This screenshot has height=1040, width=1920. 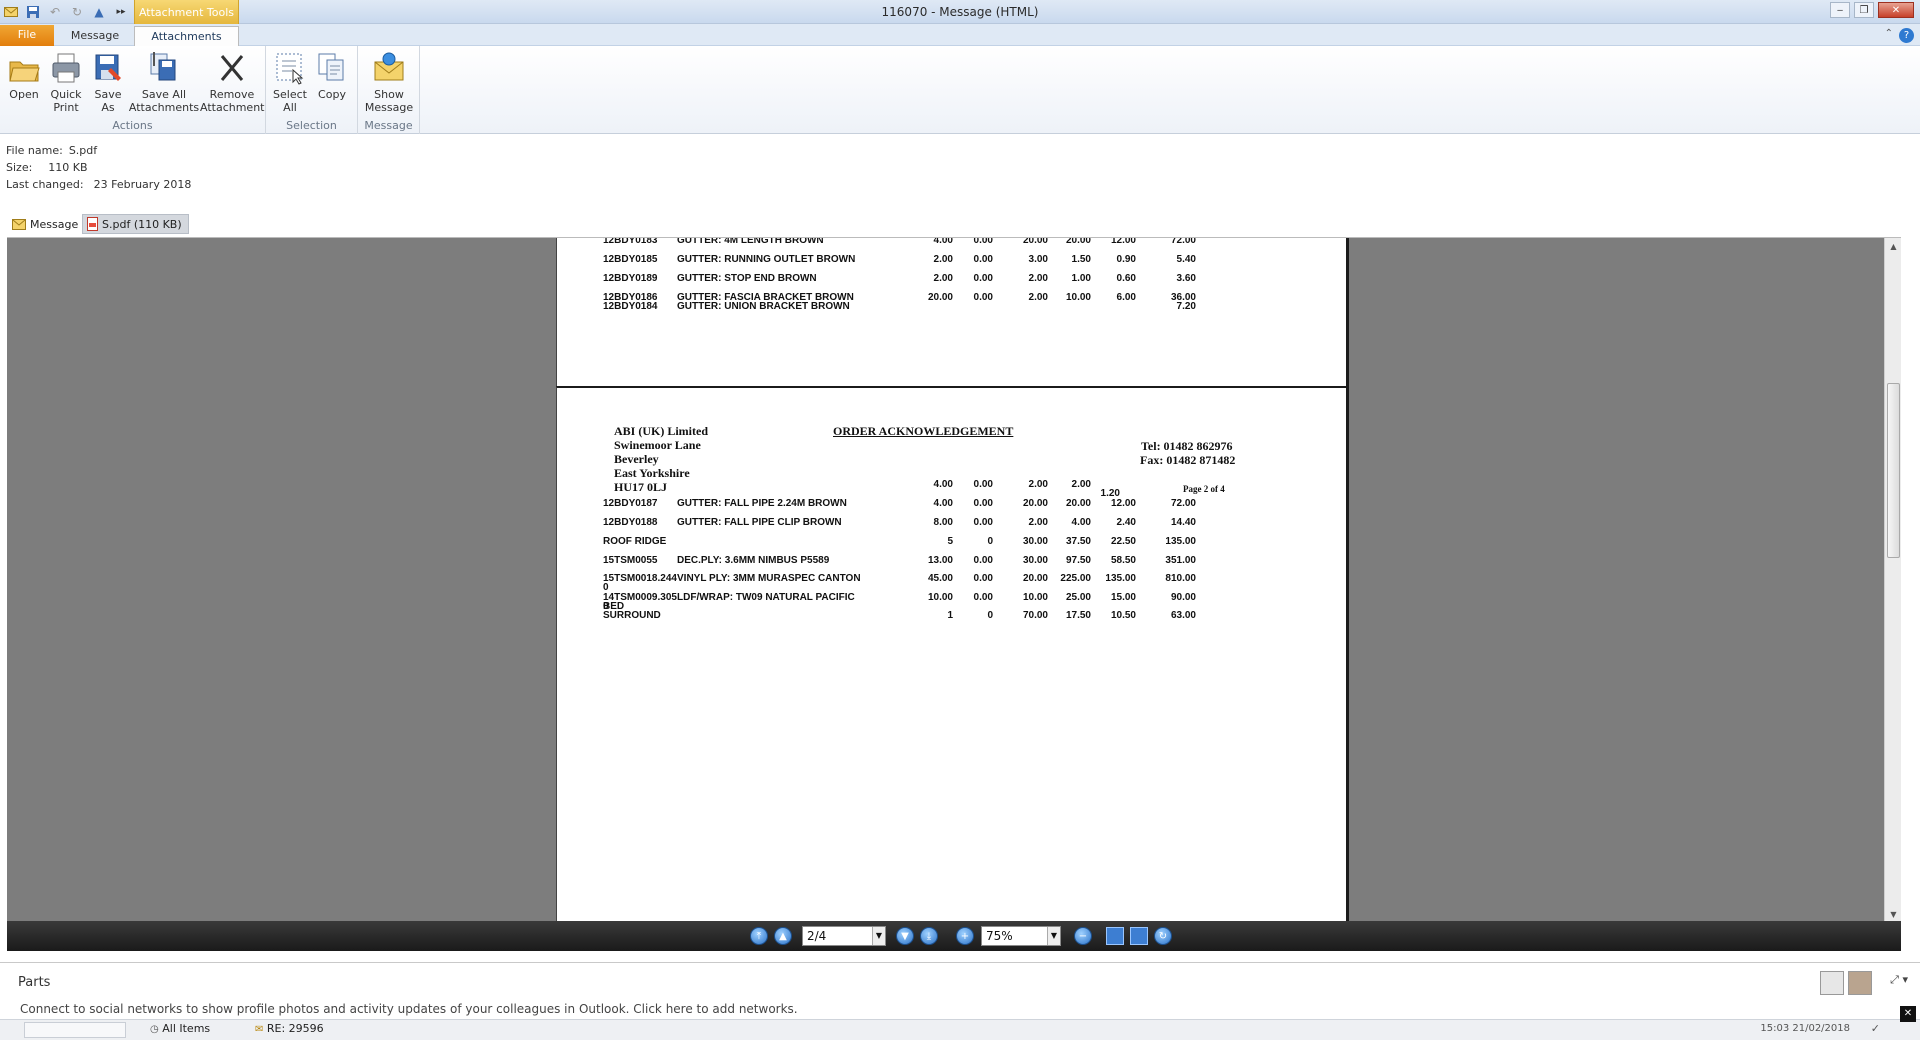 I want to click on last-page-icon: ⤓, so click(x=929, y=936).